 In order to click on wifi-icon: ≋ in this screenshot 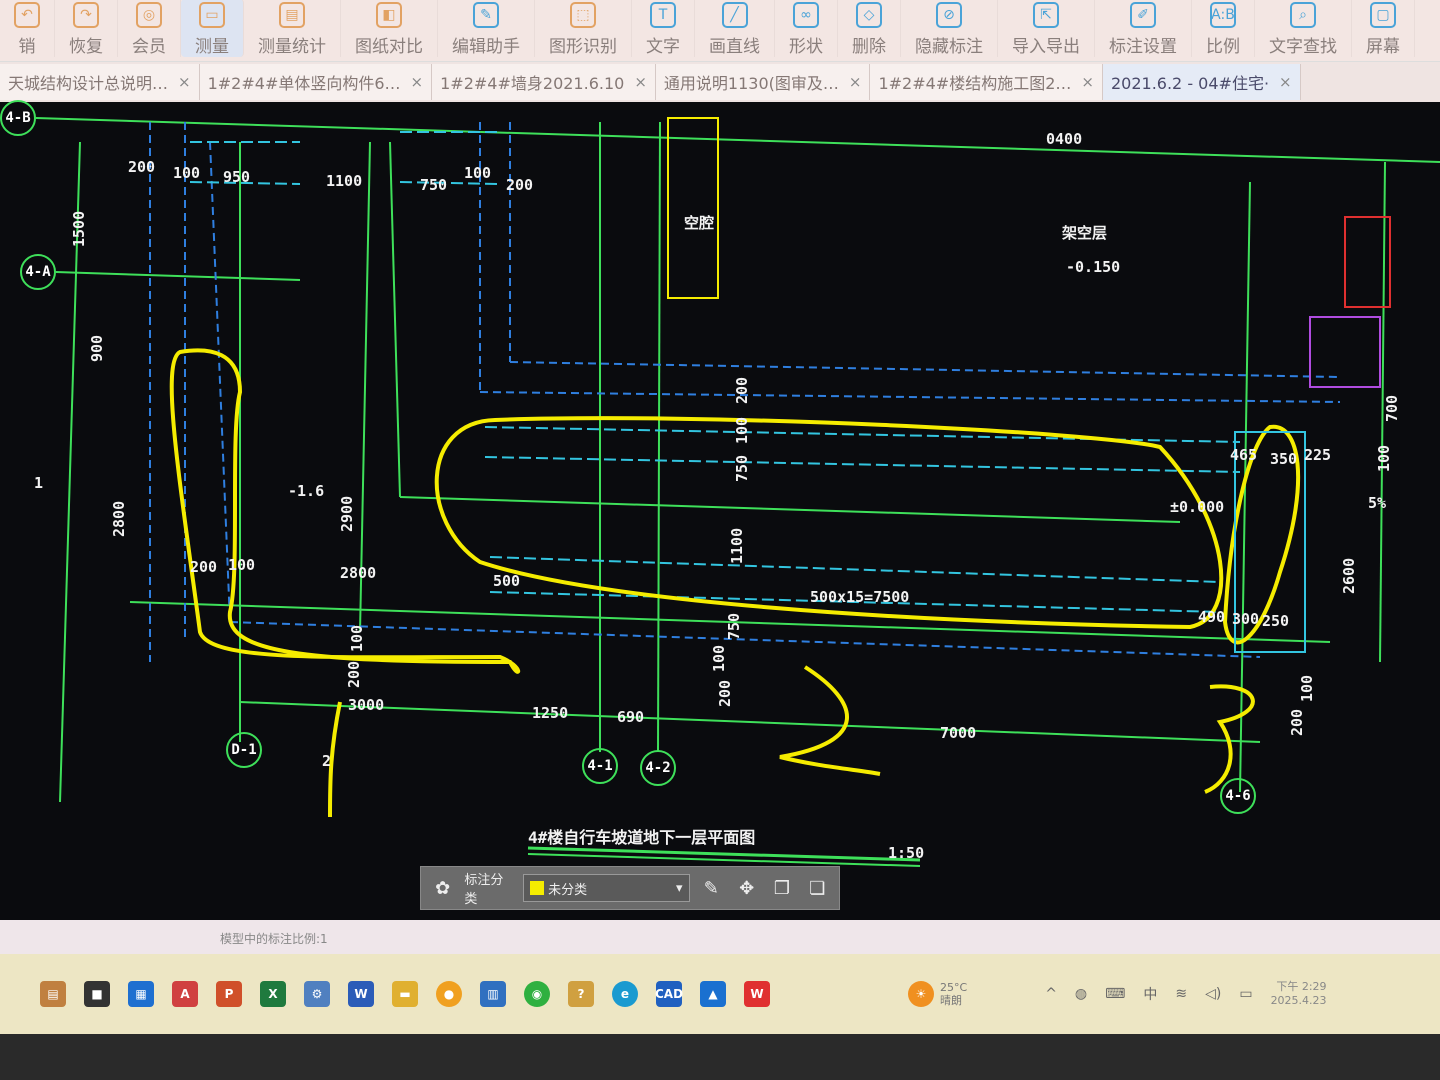, I will do `click(1181, 994)`.